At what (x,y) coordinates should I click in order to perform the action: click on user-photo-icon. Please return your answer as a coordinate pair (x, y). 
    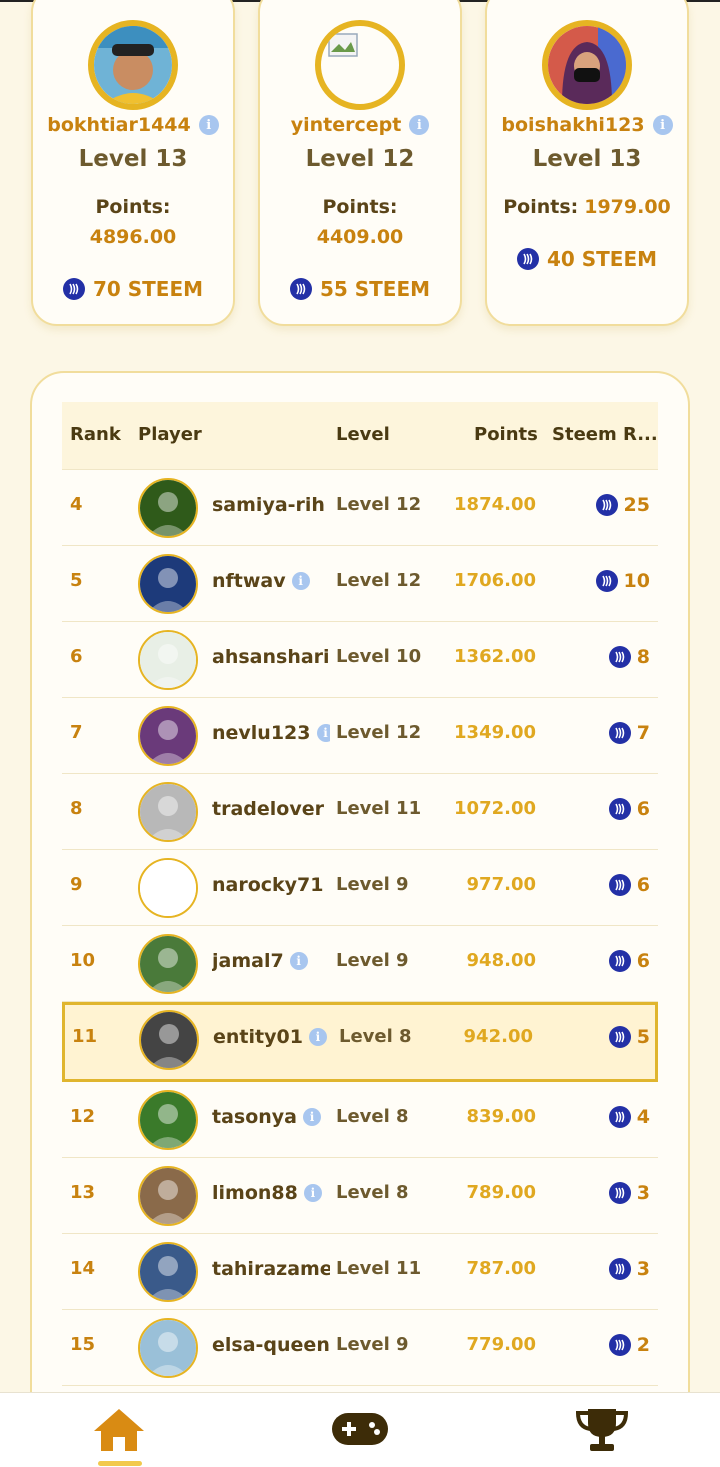
    Looking at the image, I should click on (587, 65).